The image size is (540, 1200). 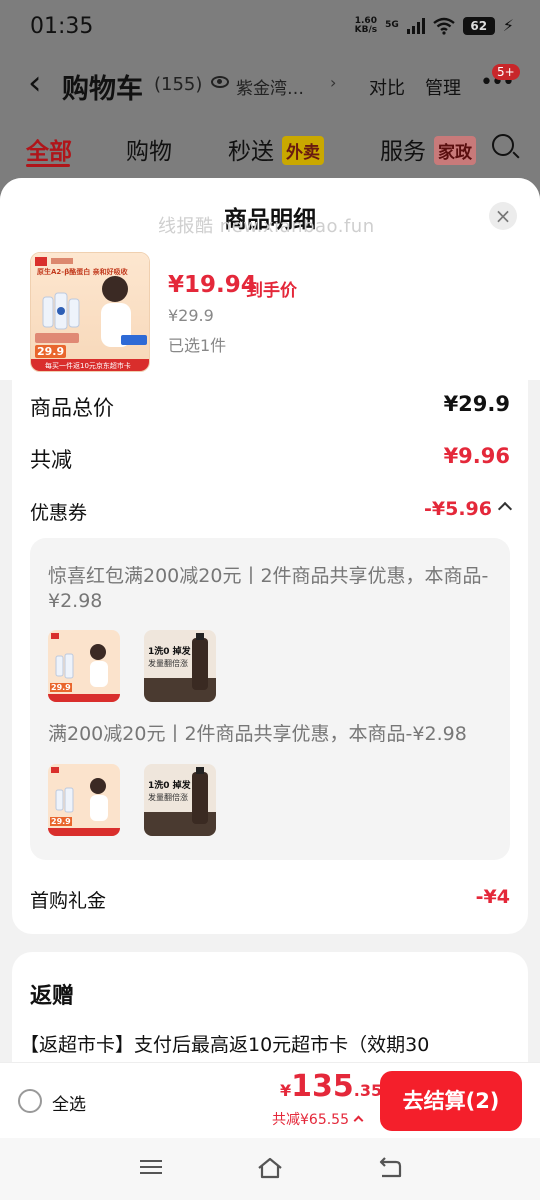 What do you see at coordinates (82, 272) in the screenshot?
I see `product-image-banner: 原生A2-β酪蛋白 亲和好吸收` at bounding box center [82, 272].